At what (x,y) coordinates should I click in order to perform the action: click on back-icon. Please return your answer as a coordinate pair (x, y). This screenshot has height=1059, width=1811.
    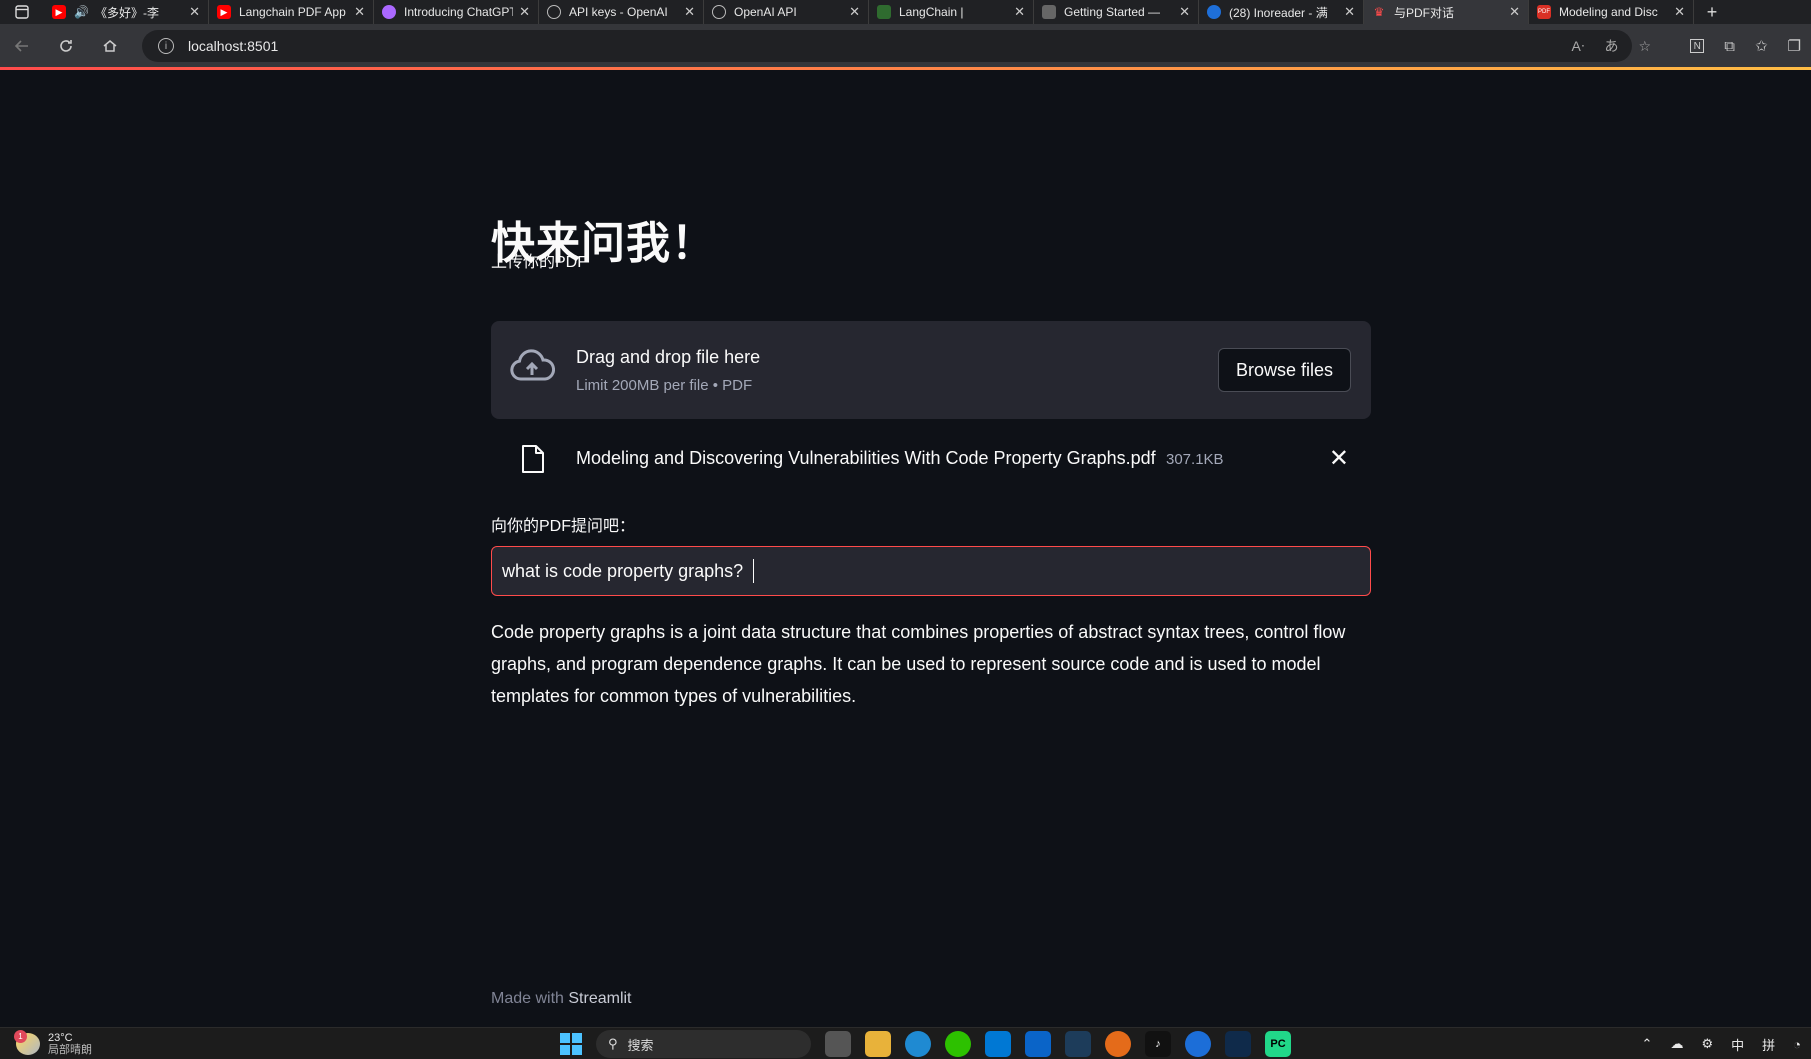
    Looking at the image, I should click on (22, 46).